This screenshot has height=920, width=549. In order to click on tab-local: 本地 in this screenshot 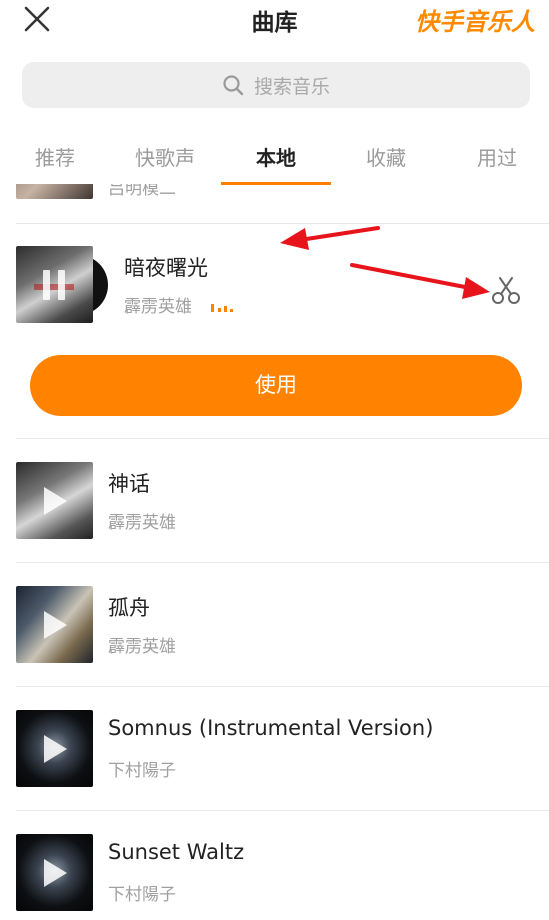, I will do `click(276, 156)`.